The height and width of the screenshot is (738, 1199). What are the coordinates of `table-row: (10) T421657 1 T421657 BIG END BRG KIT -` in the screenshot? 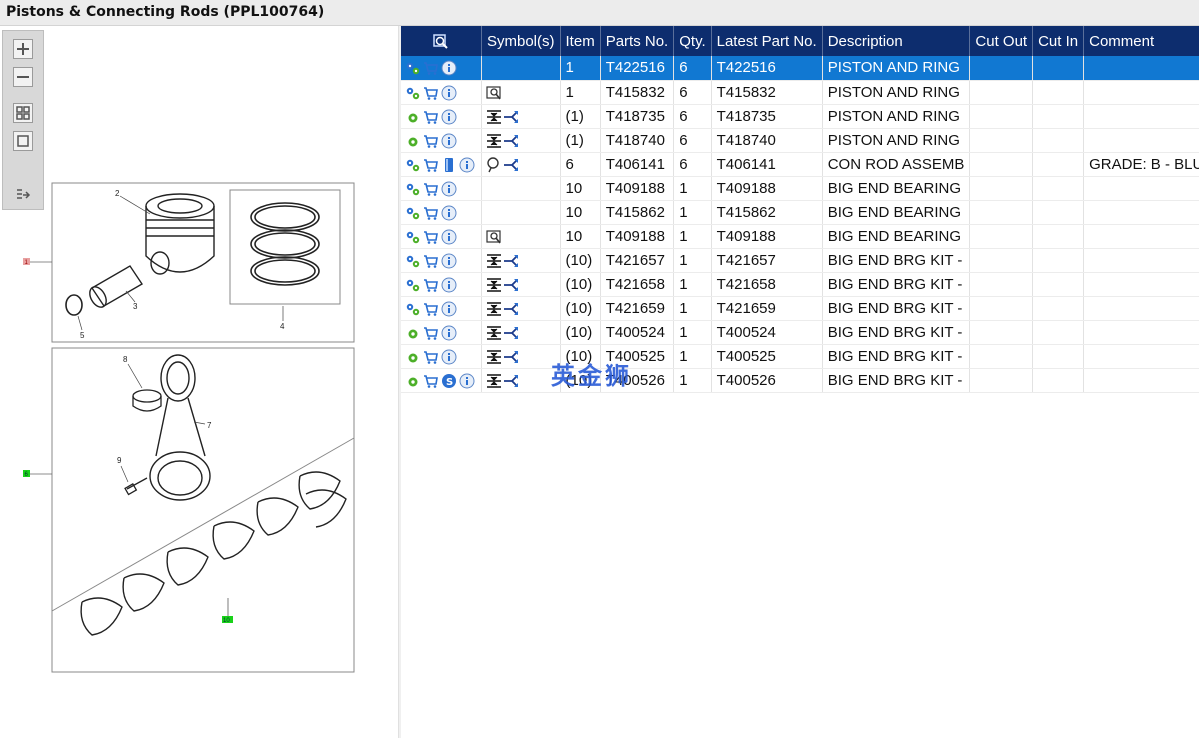 It's located at (800, 260).